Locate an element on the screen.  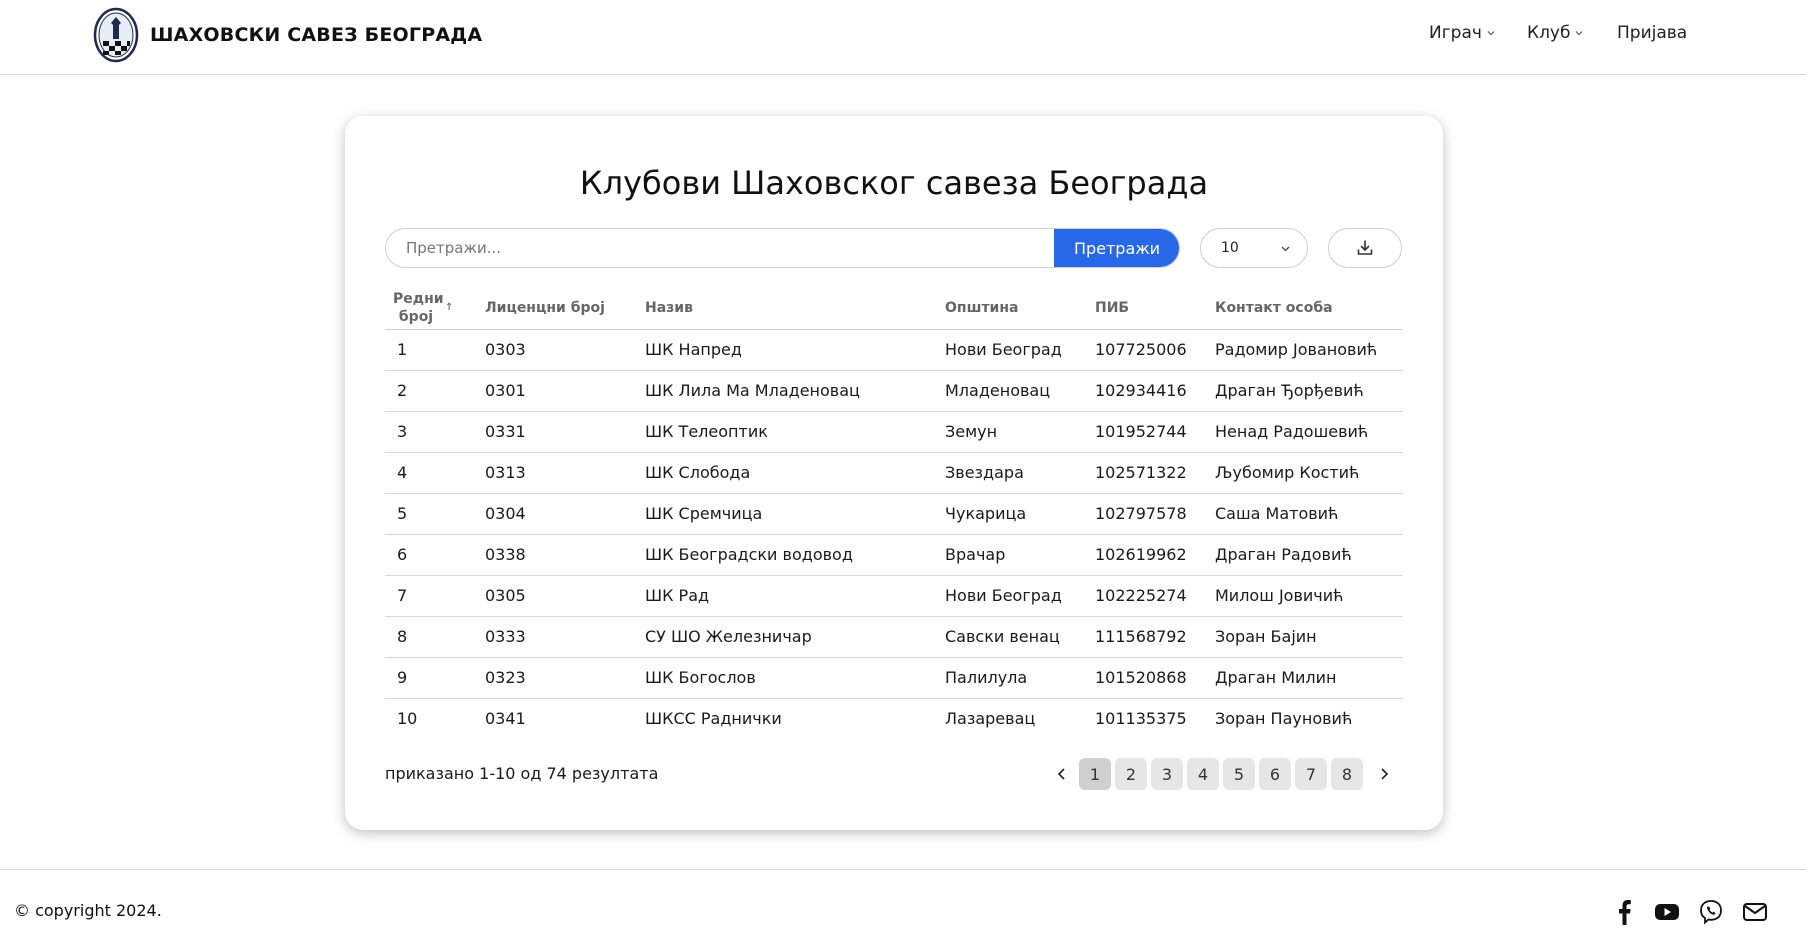
page-button-5: 5 is located at coordinates (1239, 774).